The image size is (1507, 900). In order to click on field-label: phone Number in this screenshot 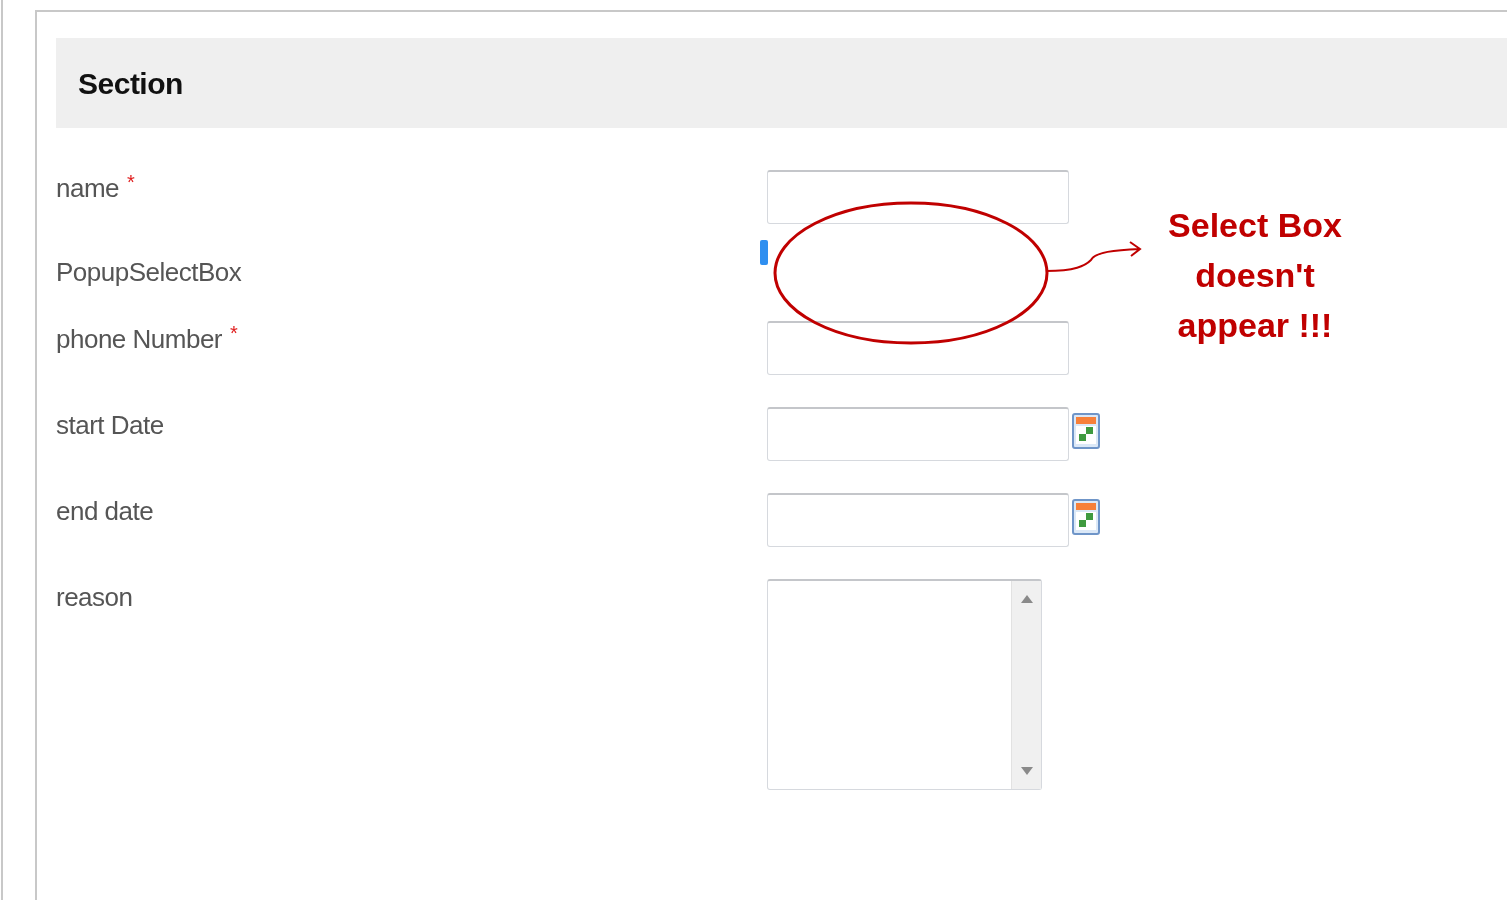, I will do `click(139, 339)`.